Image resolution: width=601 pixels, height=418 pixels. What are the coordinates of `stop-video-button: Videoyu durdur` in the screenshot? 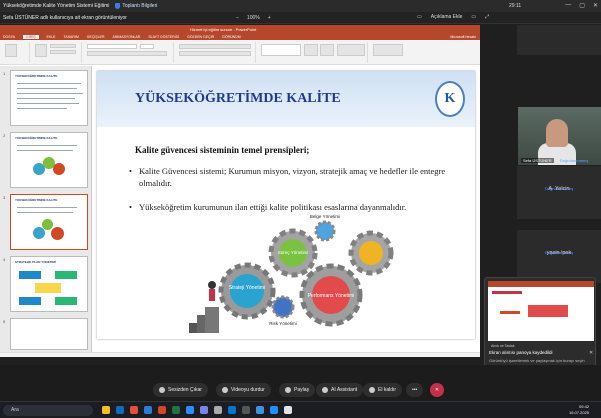 It's located at (243, 390).